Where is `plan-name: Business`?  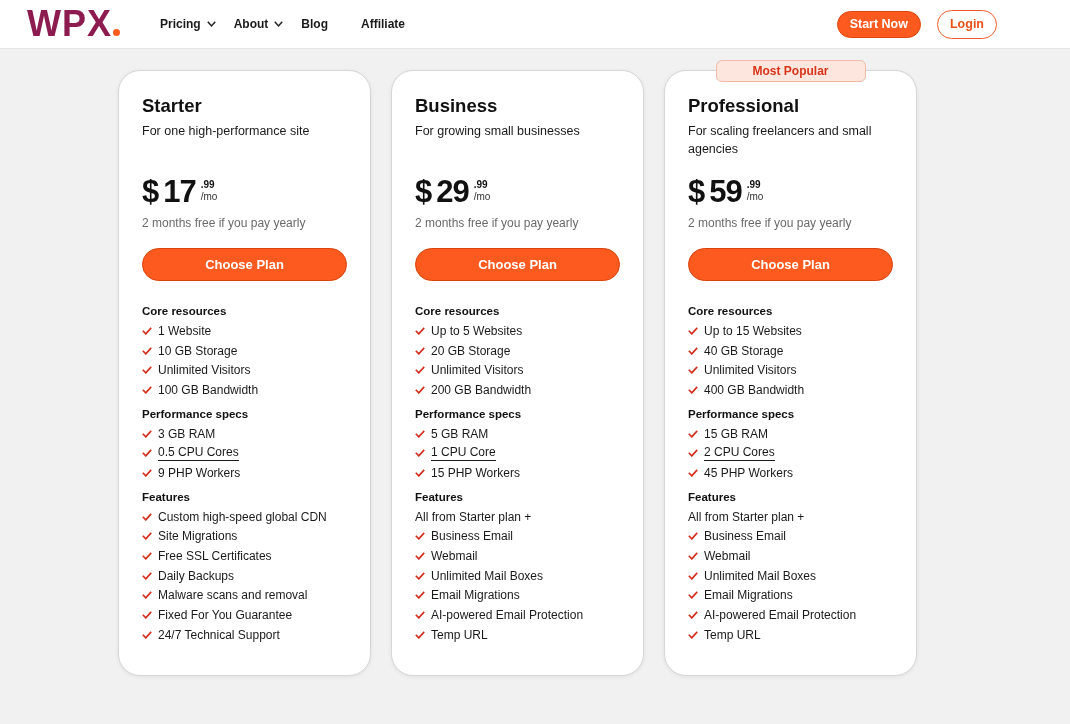 plan-name: Business is located at coordinates (457, 106).